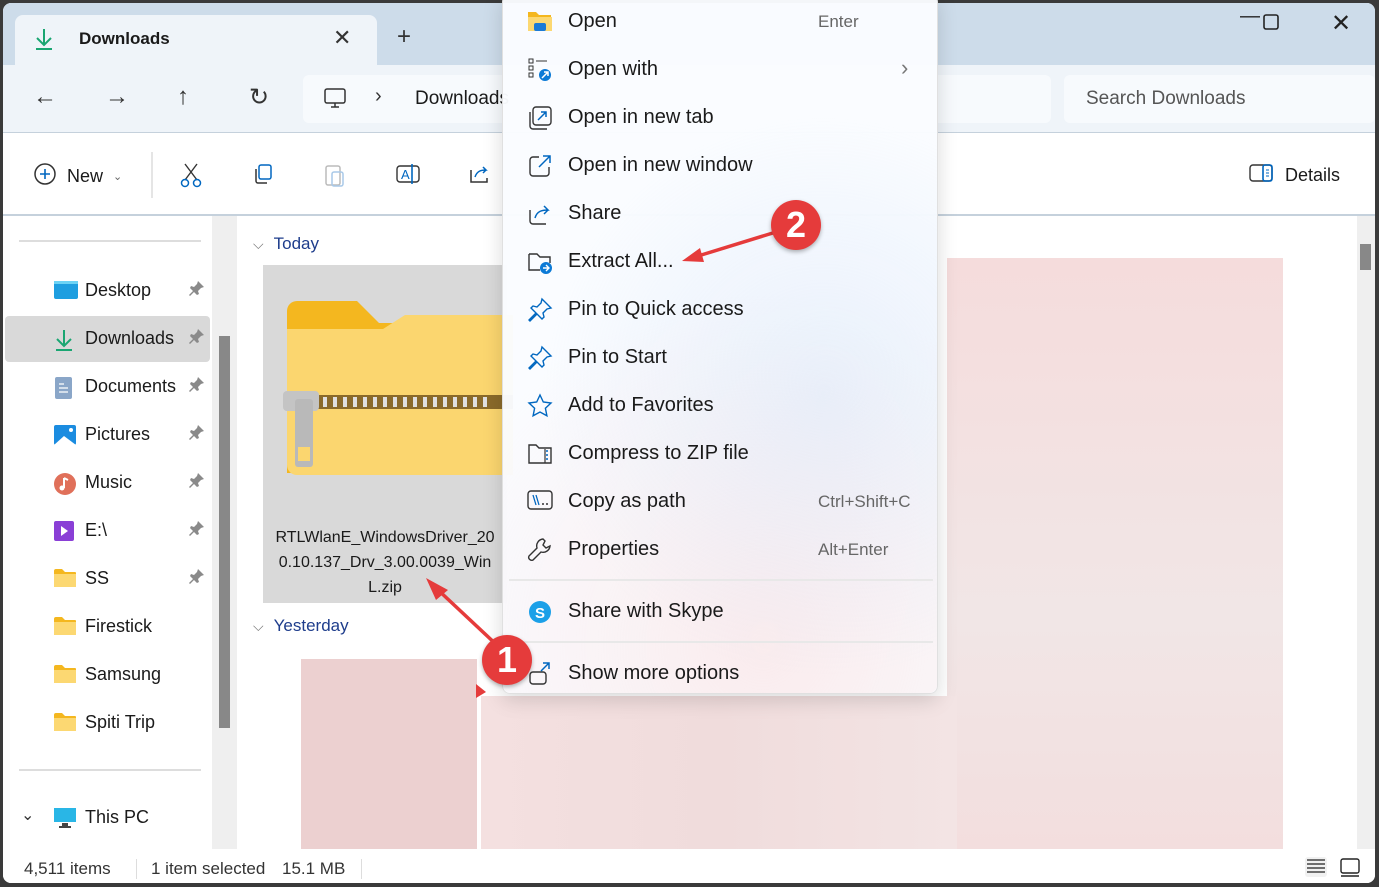  What do you see at coordinates (1271, 24) in the screenshot?
I see `maximize-icon` at bounding box center [1271, 24].